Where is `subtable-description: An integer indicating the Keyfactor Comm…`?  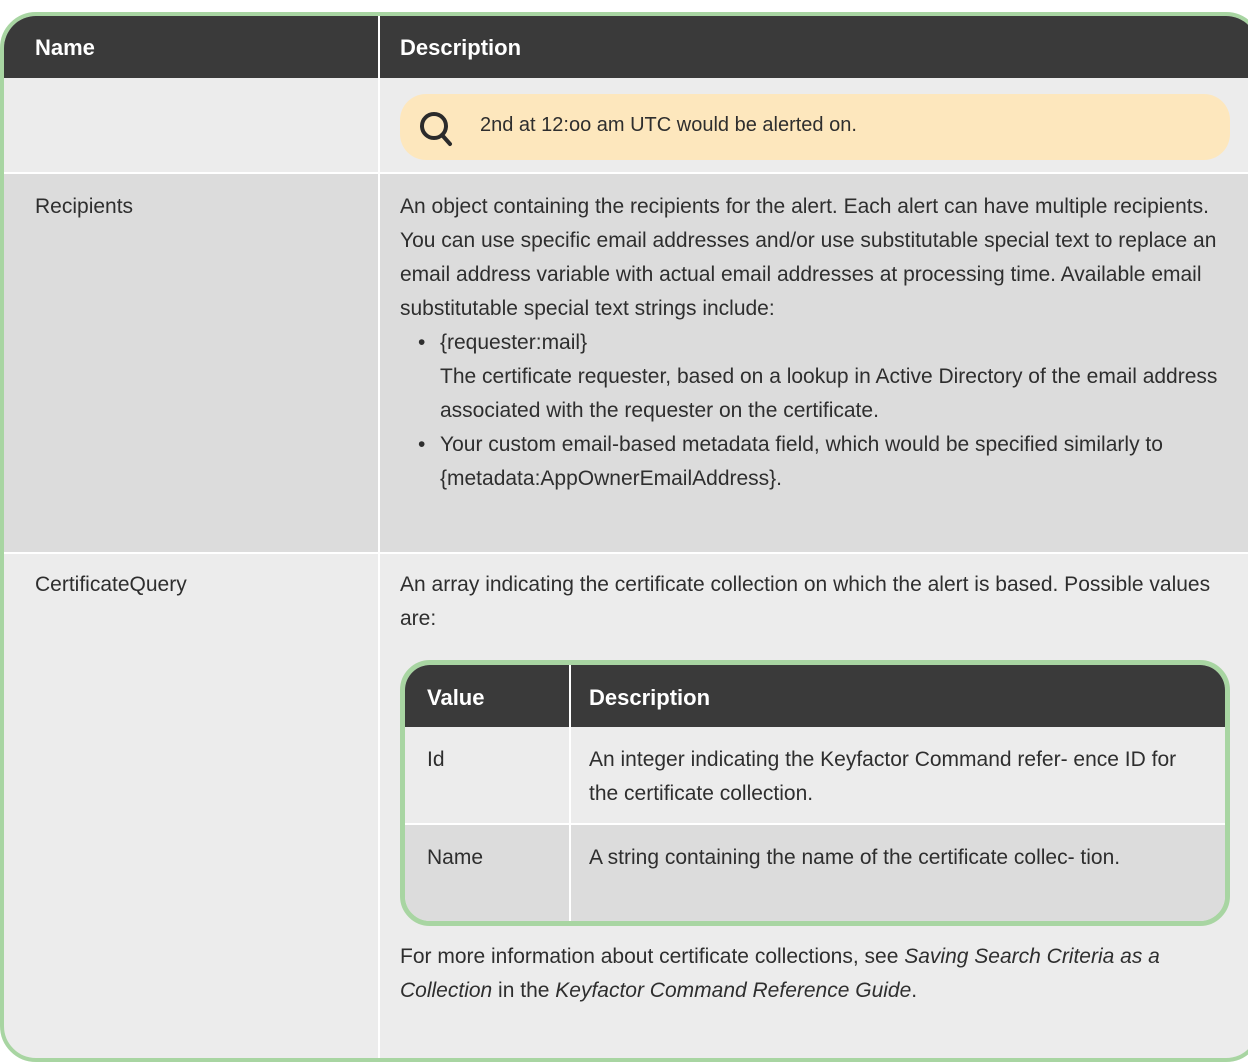
subtable-description: An integer indicating the Keyfactor Comm… is located at coordinates (883, 776).